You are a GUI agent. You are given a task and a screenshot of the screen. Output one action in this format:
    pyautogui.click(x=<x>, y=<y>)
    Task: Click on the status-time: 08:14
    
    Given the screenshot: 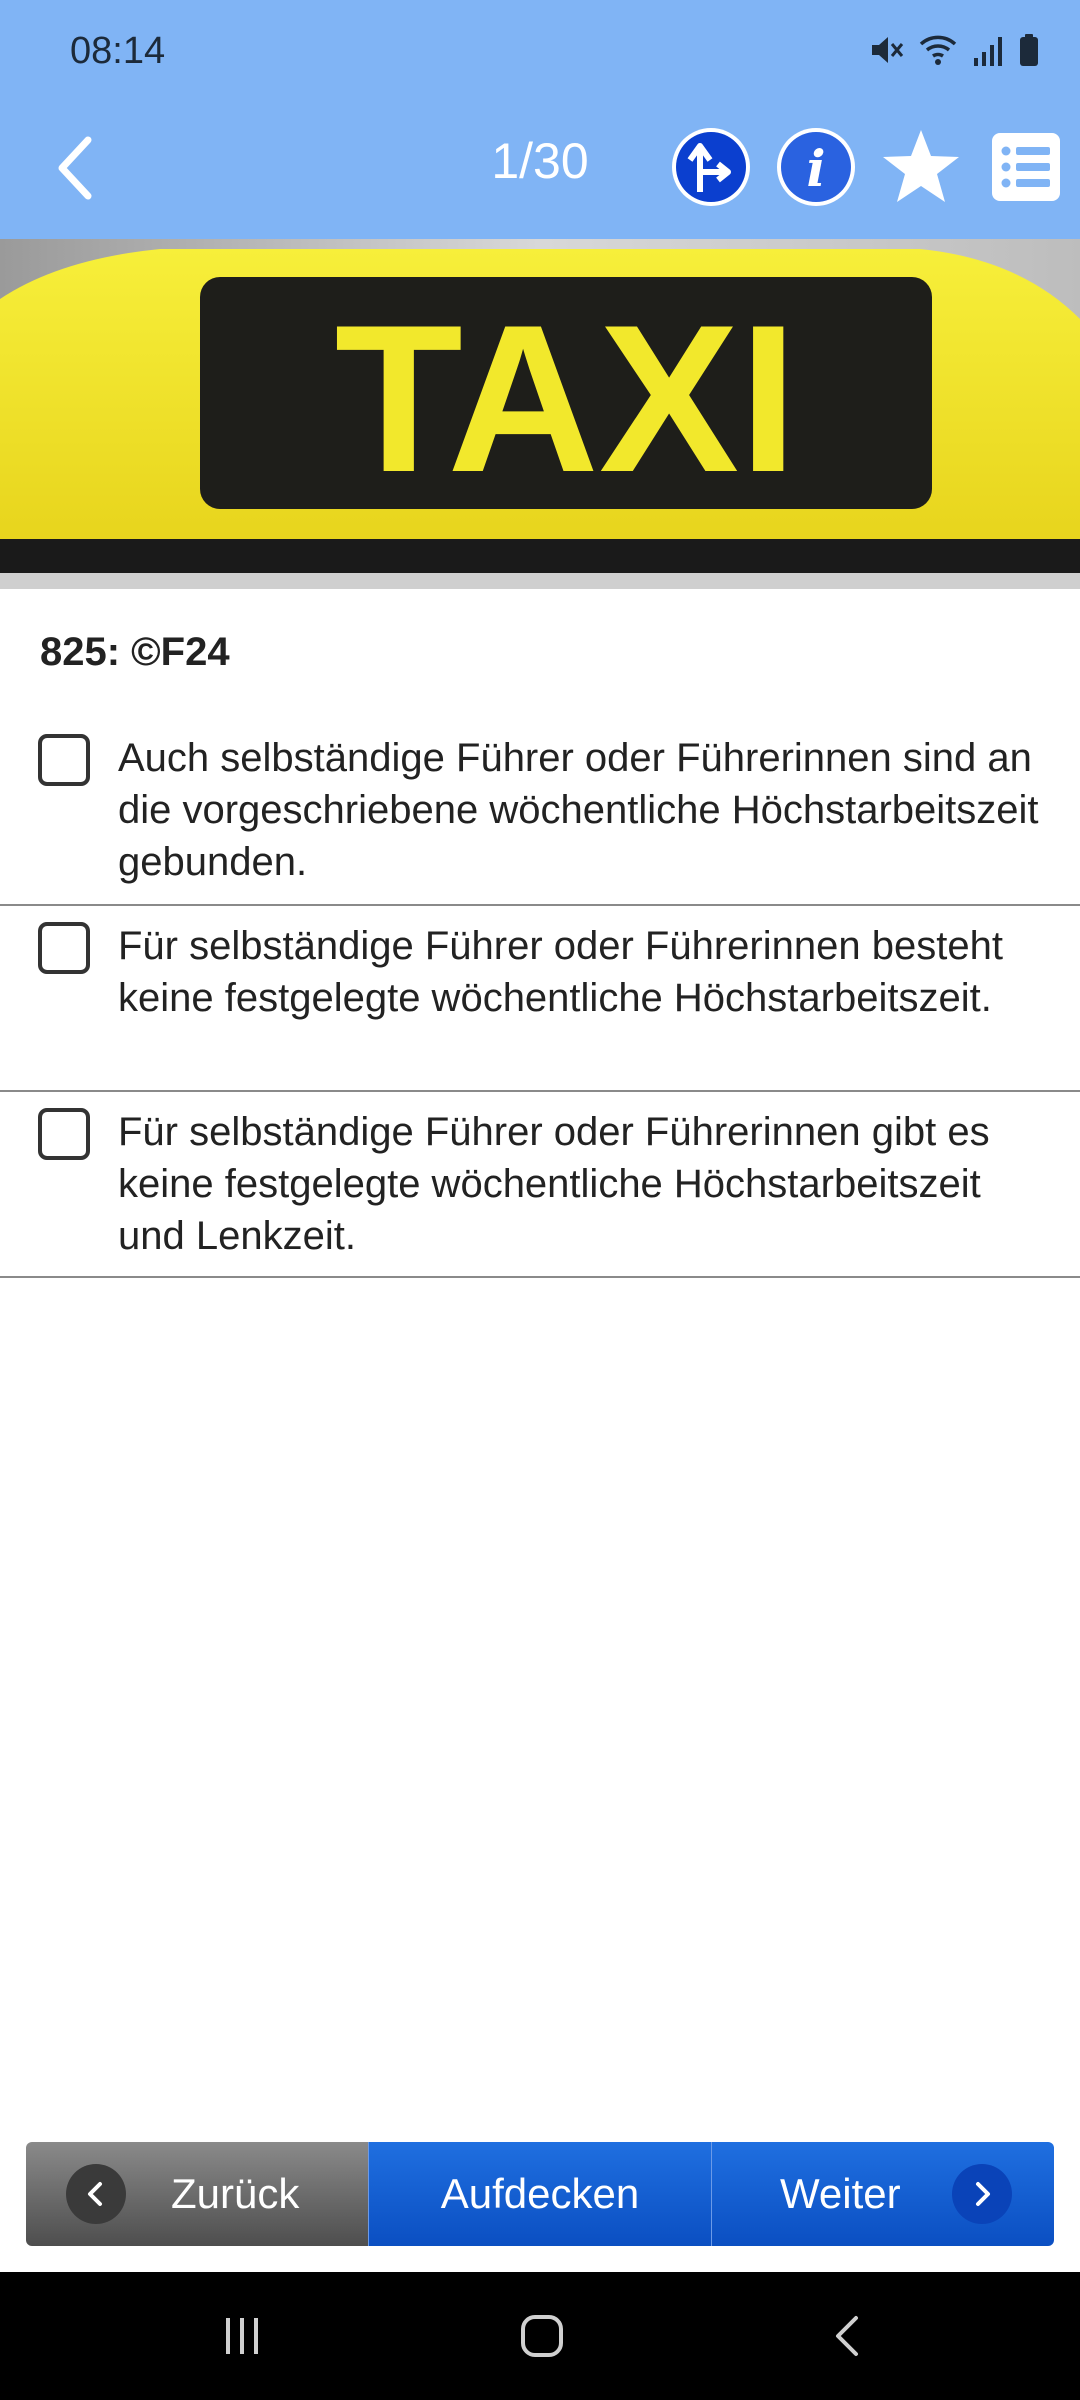 What is the action you would take?
    pyautogui.click(x=118, y=51)
    